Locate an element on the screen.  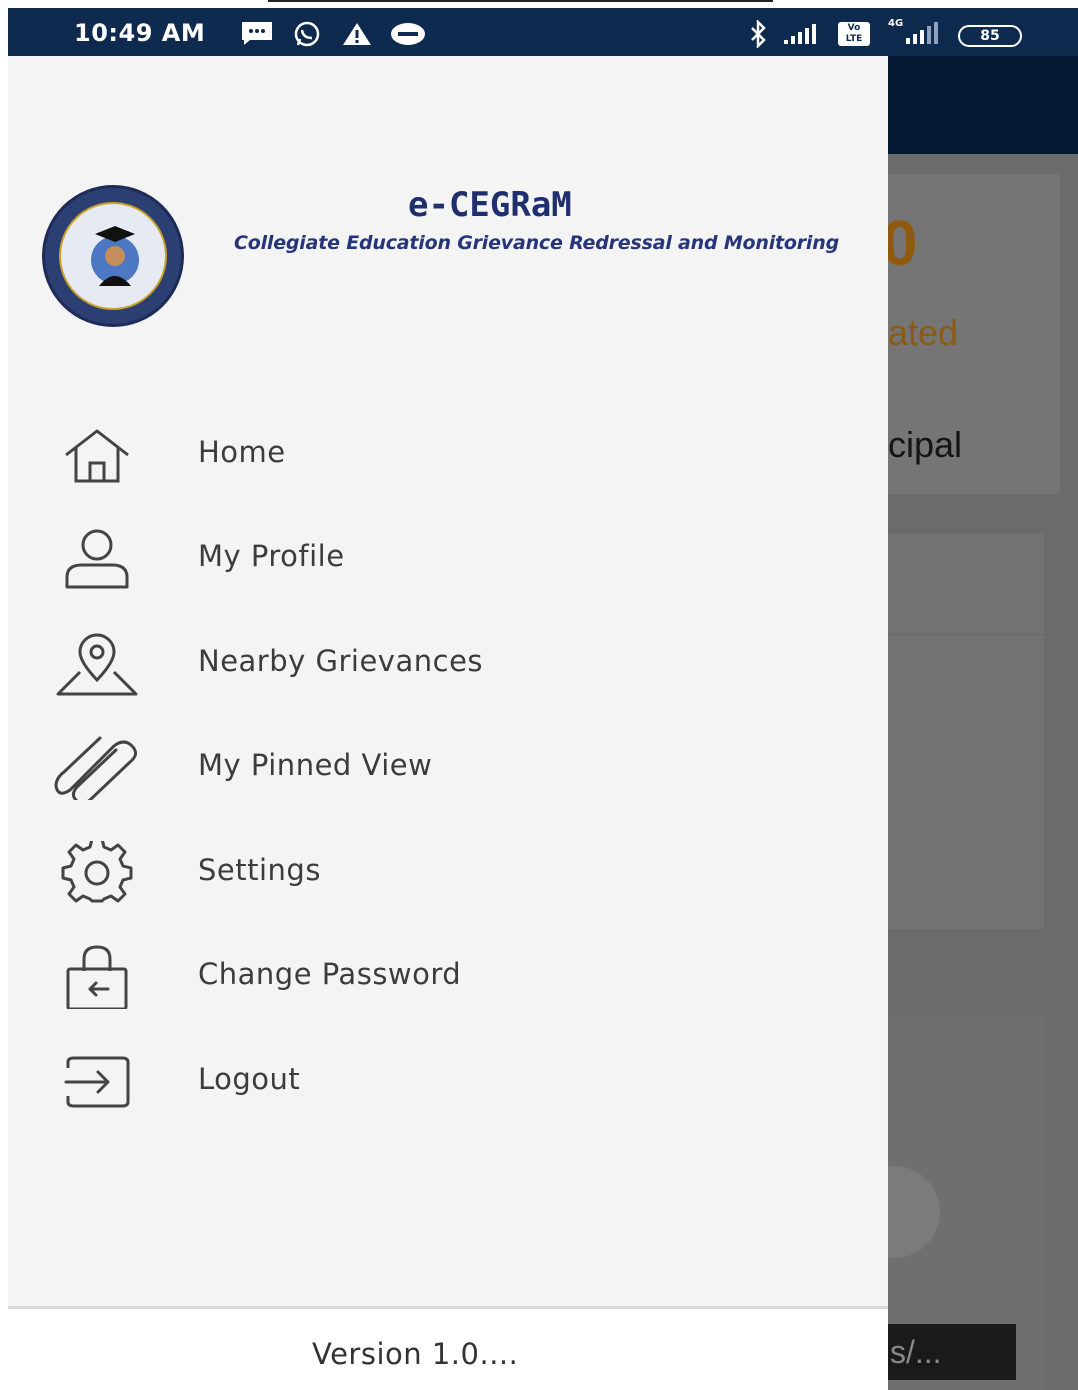
menu-item-logout: Logout is located at coordinates (448, 1082).